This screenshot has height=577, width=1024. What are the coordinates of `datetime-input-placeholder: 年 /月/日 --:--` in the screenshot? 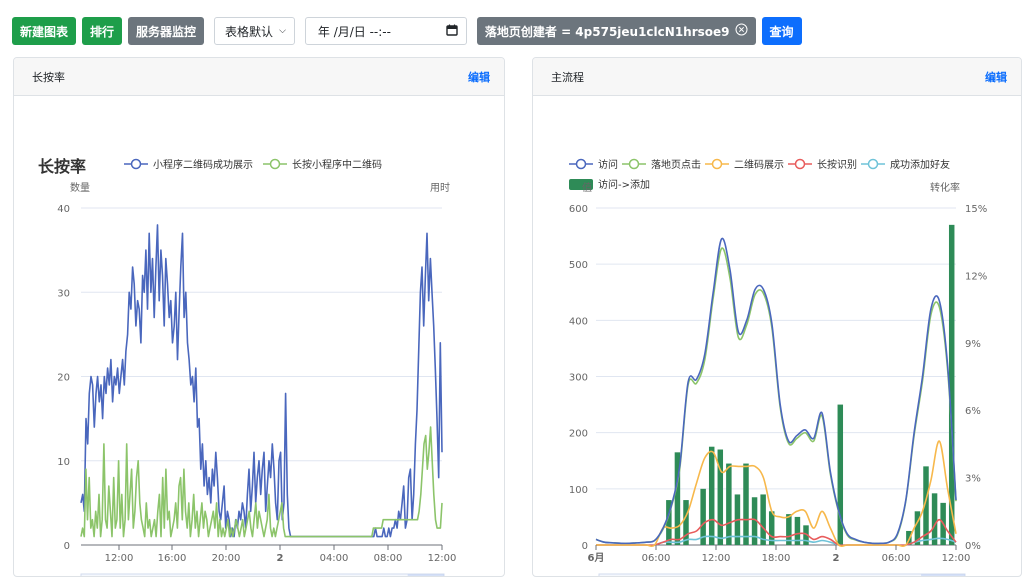 It's located at (354, 31).